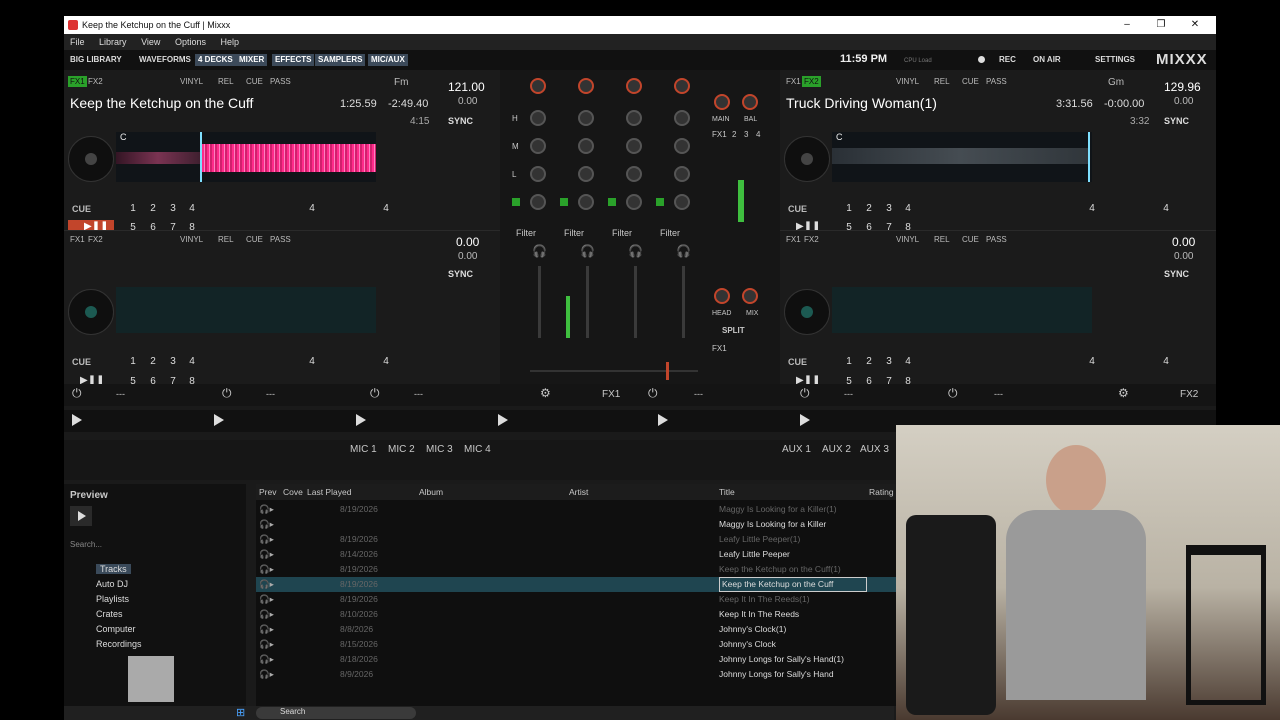 This screenshot has height=720, width=1280. What do you see at coordinates (576, 539) in the screenshot?
I see `table-row: 🎧▸ 8/19/2026 Leafy Little Peeper(1)` at bounding box center [576, 539].